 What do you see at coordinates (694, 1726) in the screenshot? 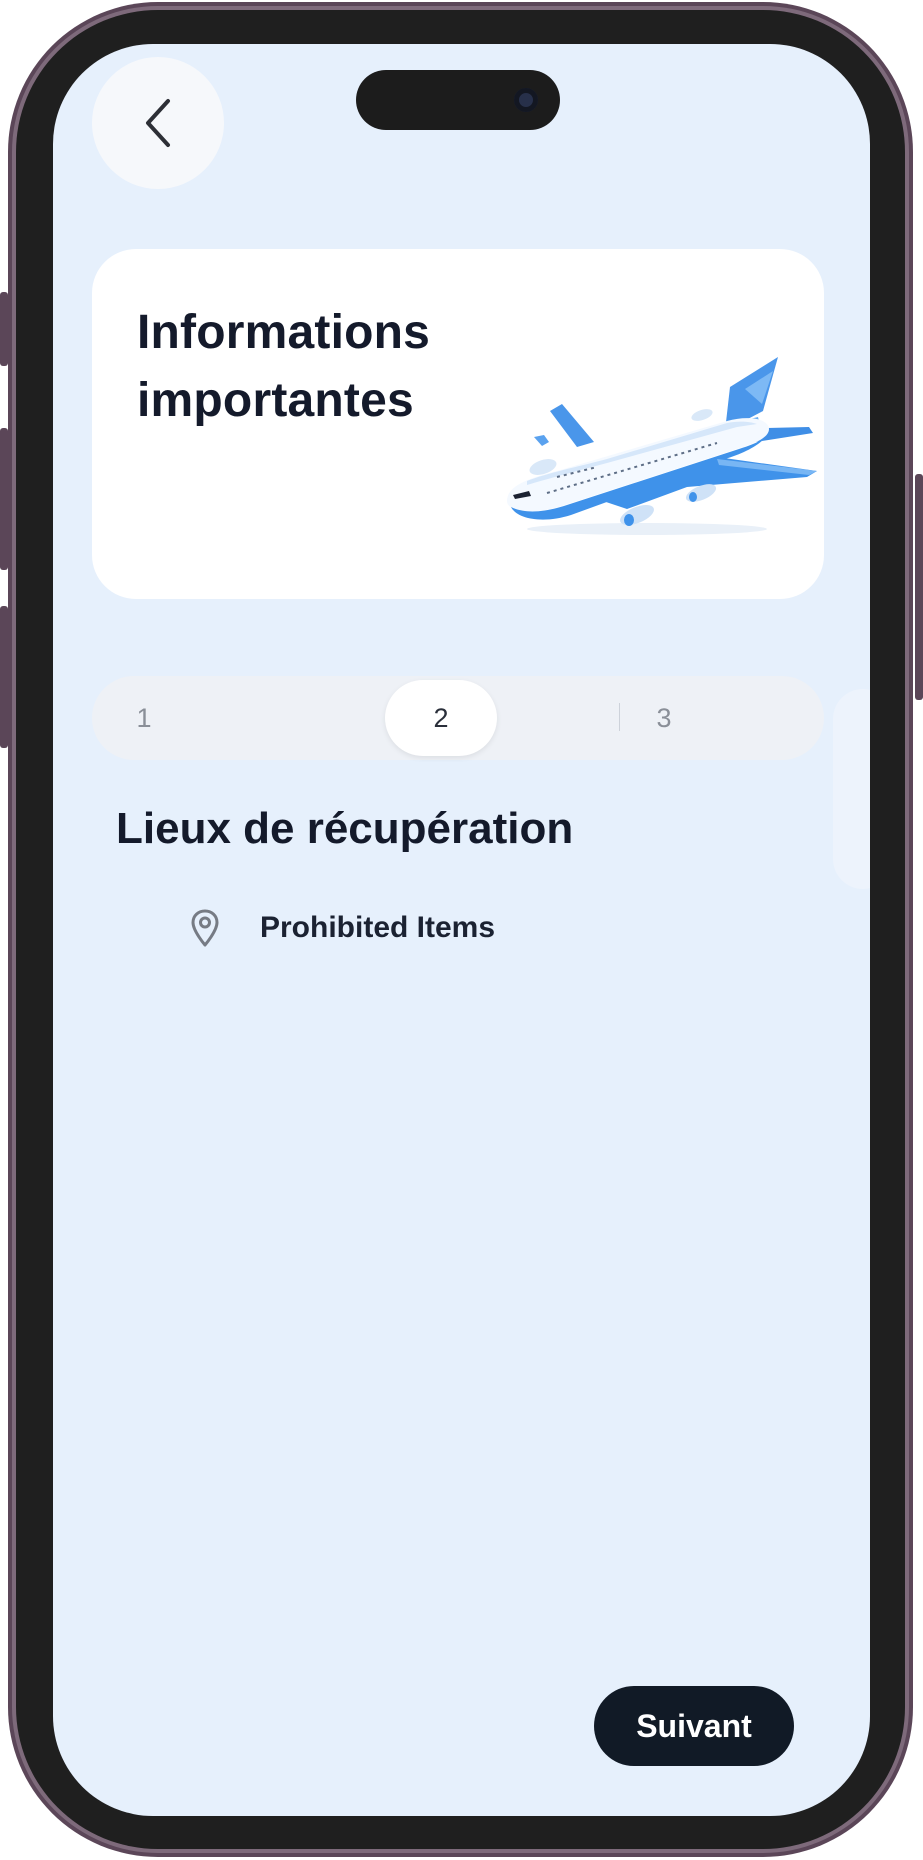
I see `next-button: Suivant` at bounding box center [694, 1726].